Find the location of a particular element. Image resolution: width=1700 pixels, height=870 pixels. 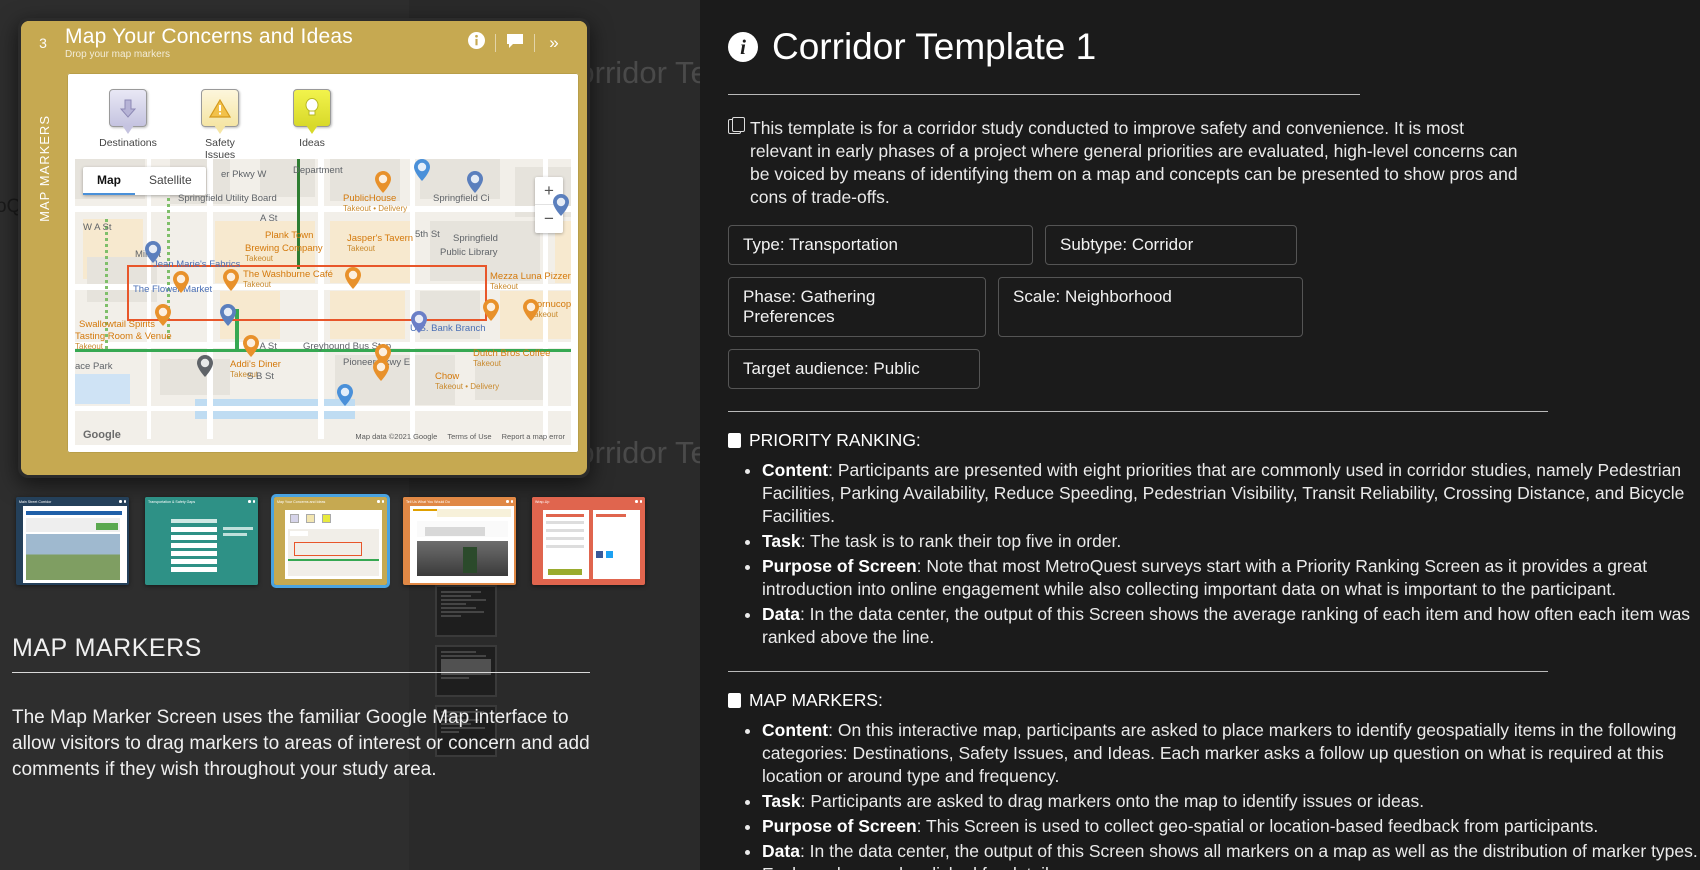

thumb-title: Tell Us What You Would Do is located at coordinates (428, 501).